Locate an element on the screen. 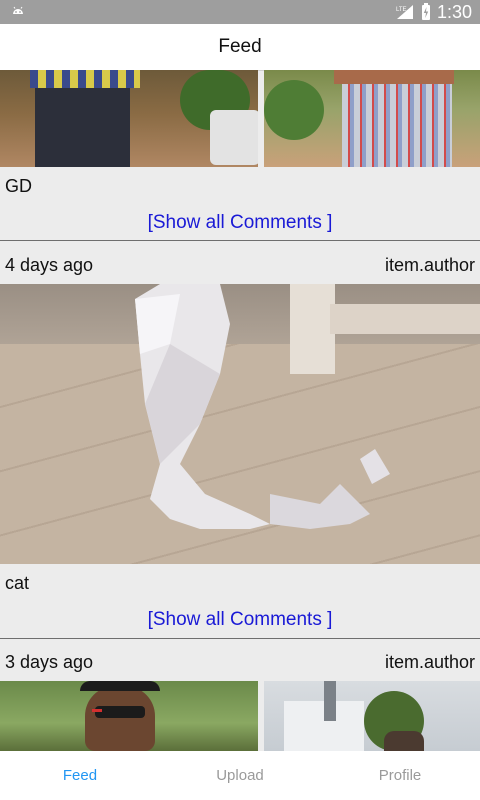  svg-text: LTE is located at coordinates (401, 10).